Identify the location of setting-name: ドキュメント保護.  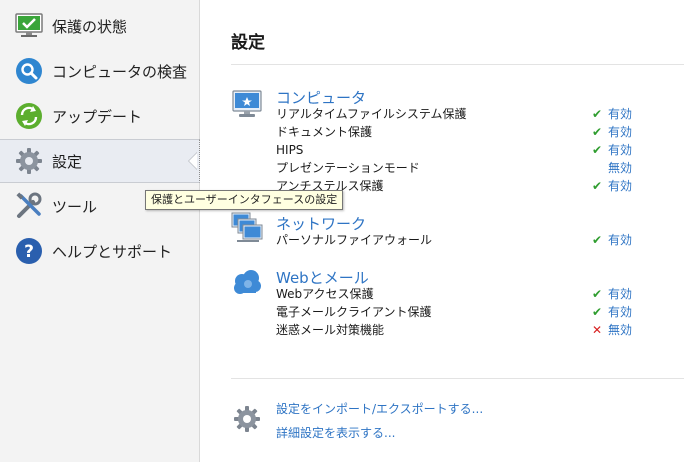
(324, 132).